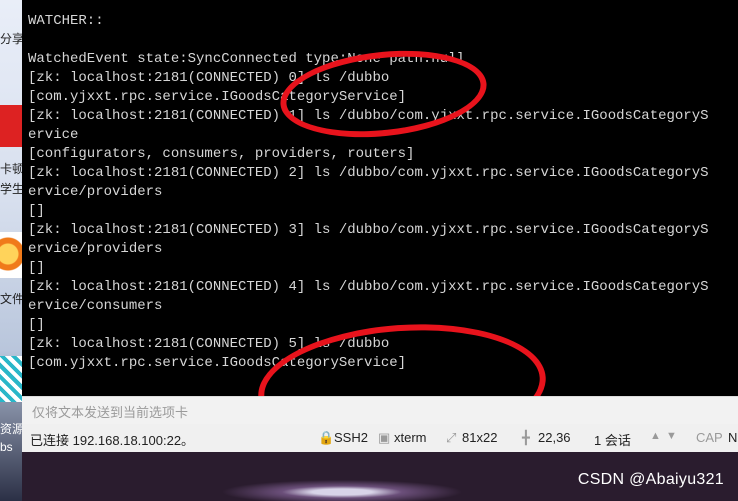 The image size is (738, 501). I want to click on desktop-background-left: 分享 卡顿 学生 文件 资源 bs, so click(11, 250).